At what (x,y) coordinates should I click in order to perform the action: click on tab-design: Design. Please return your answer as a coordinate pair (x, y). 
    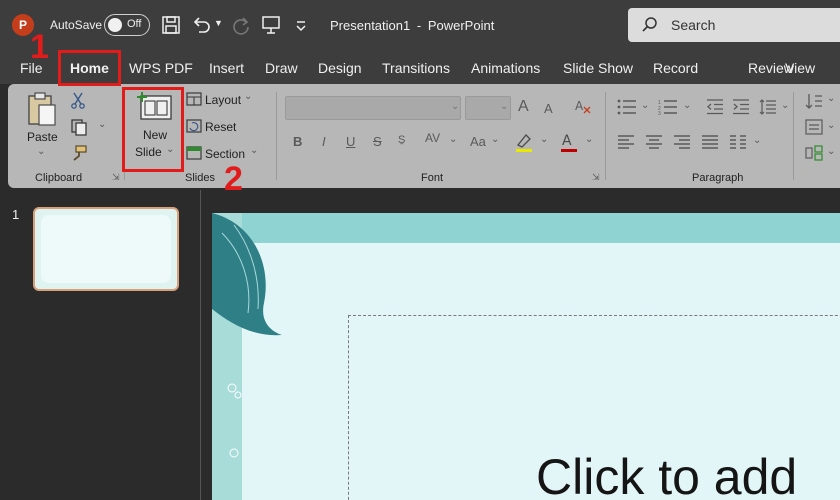
    Looking at the image, I should click on (340, 68).